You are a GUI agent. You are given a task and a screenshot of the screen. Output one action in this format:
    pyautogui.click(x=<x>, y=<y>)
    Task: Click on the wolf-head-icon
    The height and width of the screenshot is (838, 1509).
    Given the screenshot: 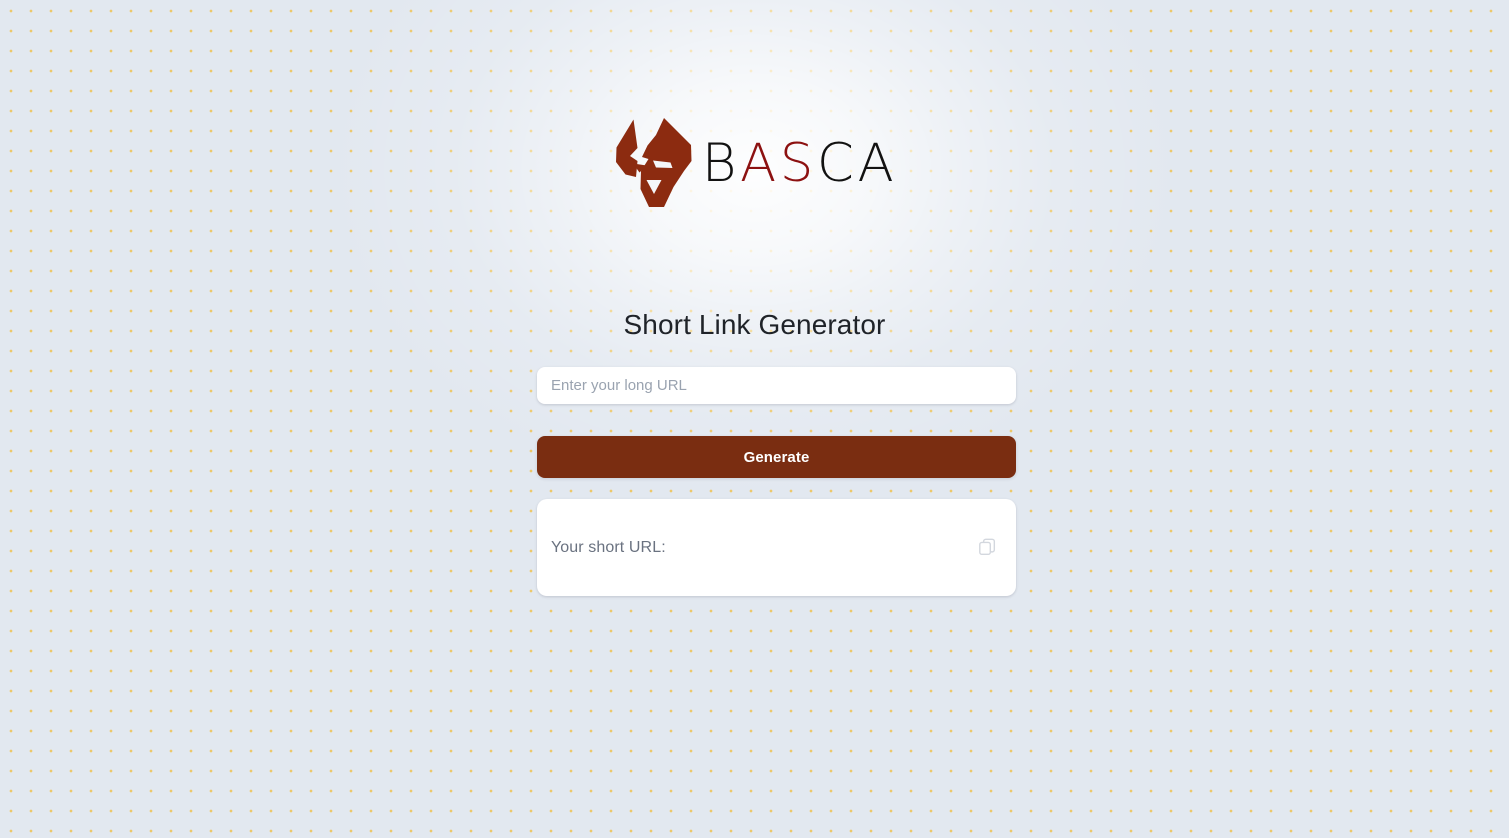 What is the action you would take?
    pyautogui.click(x=653, y=162)
    